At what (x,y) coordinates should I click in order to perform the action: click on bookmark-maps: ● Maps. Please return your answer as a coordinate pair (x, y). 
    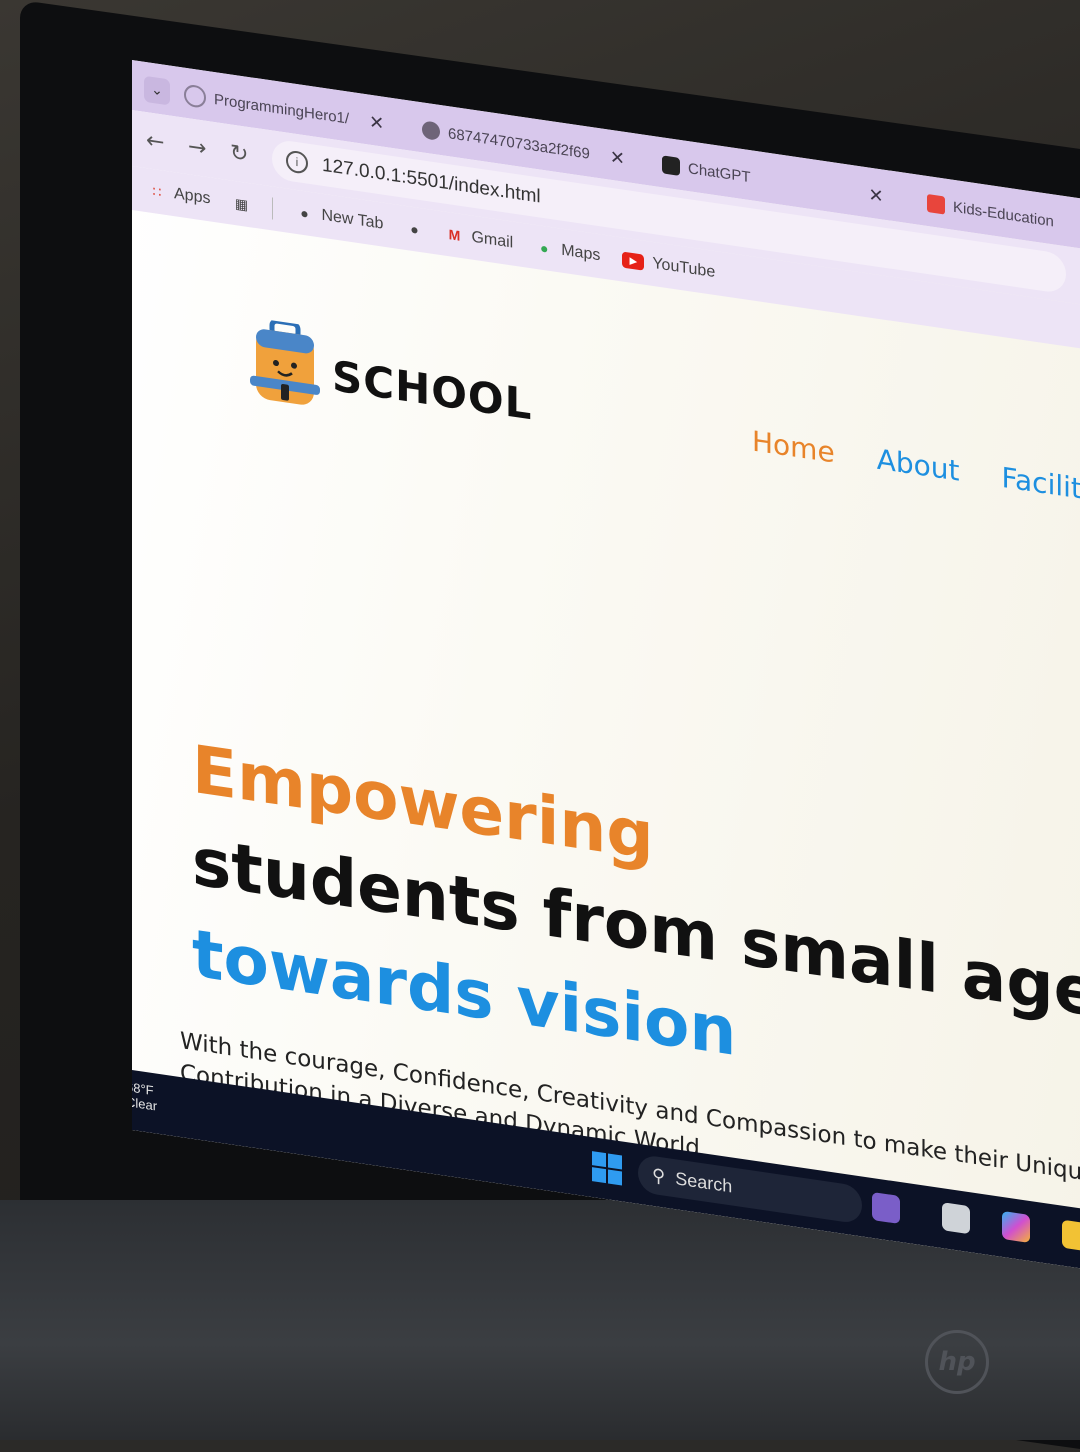
    Looking at the image, I should click on (567, 252).